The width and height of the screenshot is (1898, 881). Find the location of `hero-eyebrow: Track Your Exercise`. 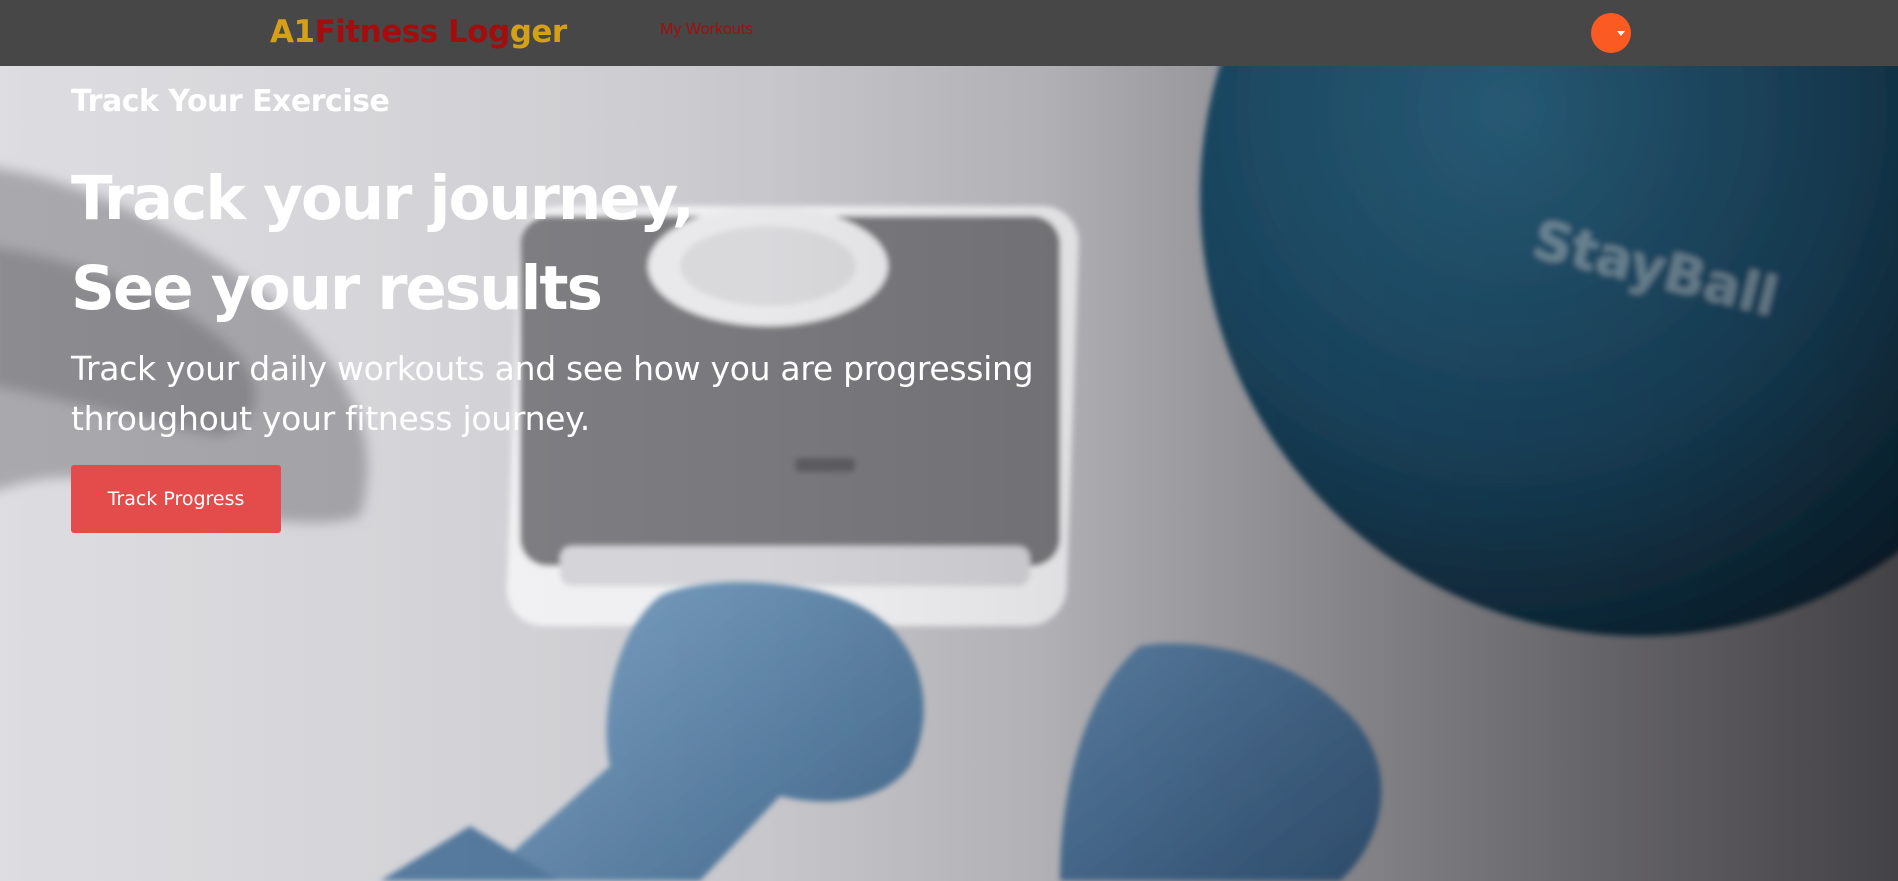

hero-eyebrow: Track Your Exercise is located at coordinates (230, 101).